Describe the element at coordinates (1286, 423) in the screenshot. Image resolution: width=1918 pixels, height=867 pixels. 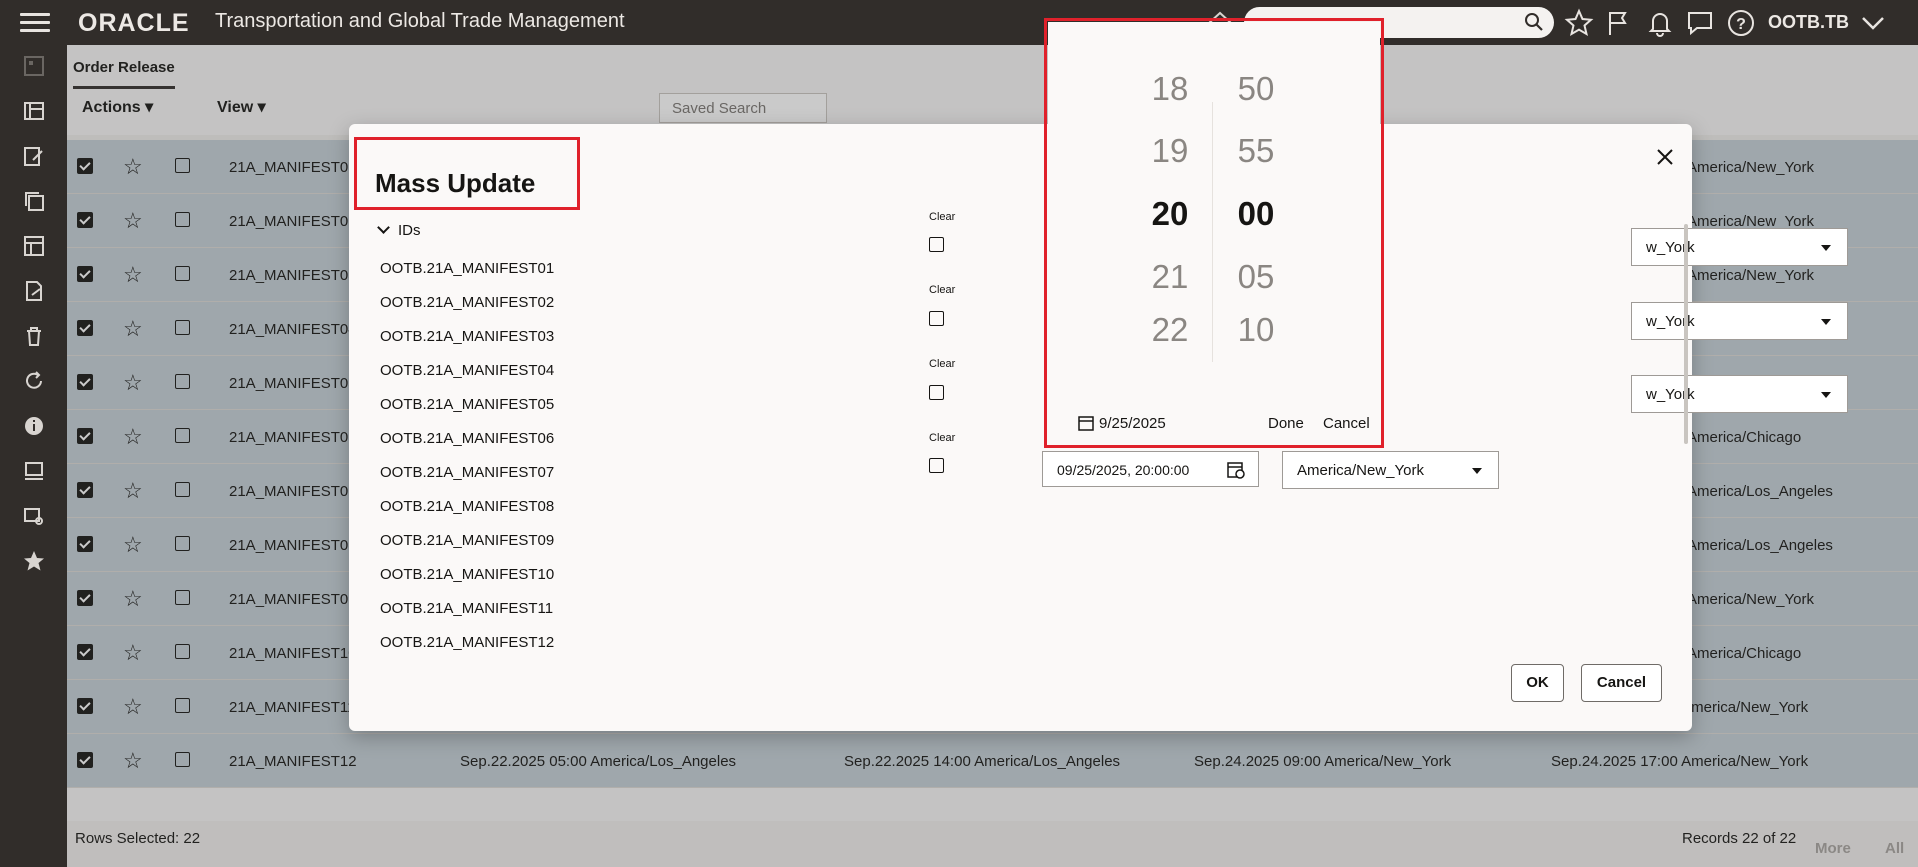
I see `done-button: Done` at that location.